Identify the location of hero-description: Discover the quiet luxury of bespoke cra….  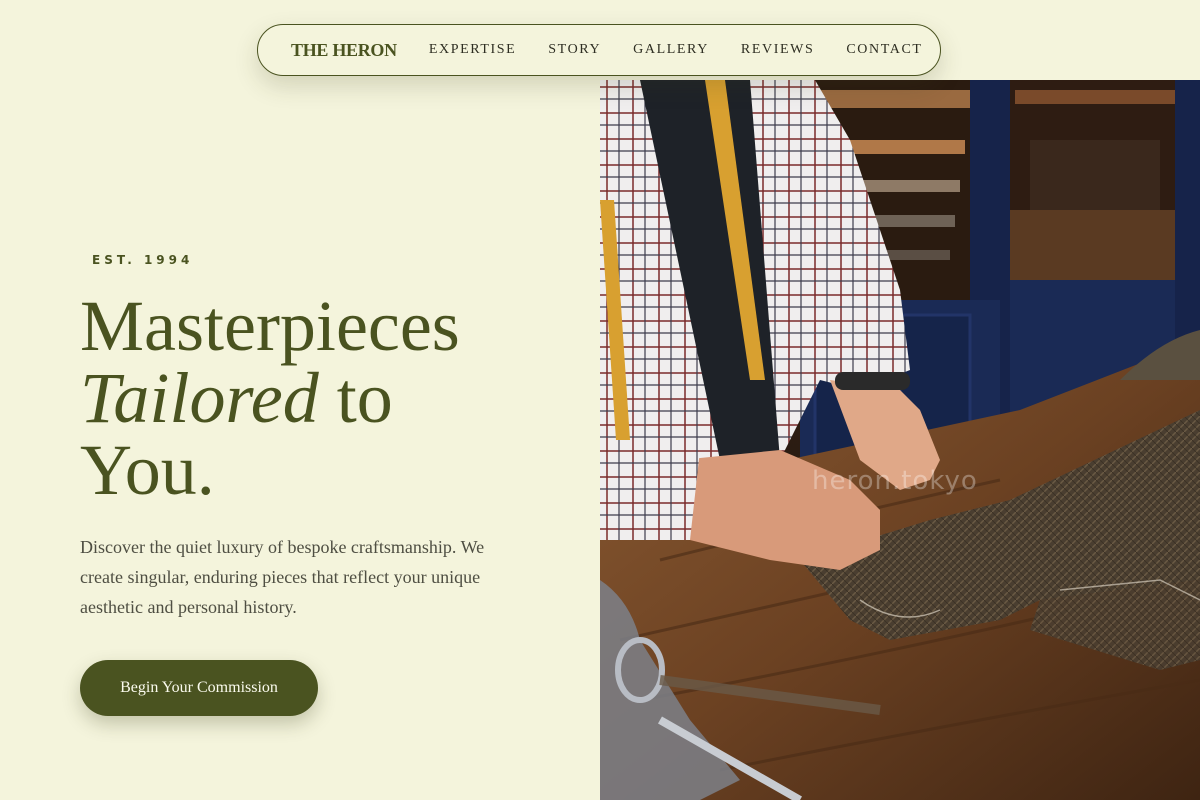
(282, 577).